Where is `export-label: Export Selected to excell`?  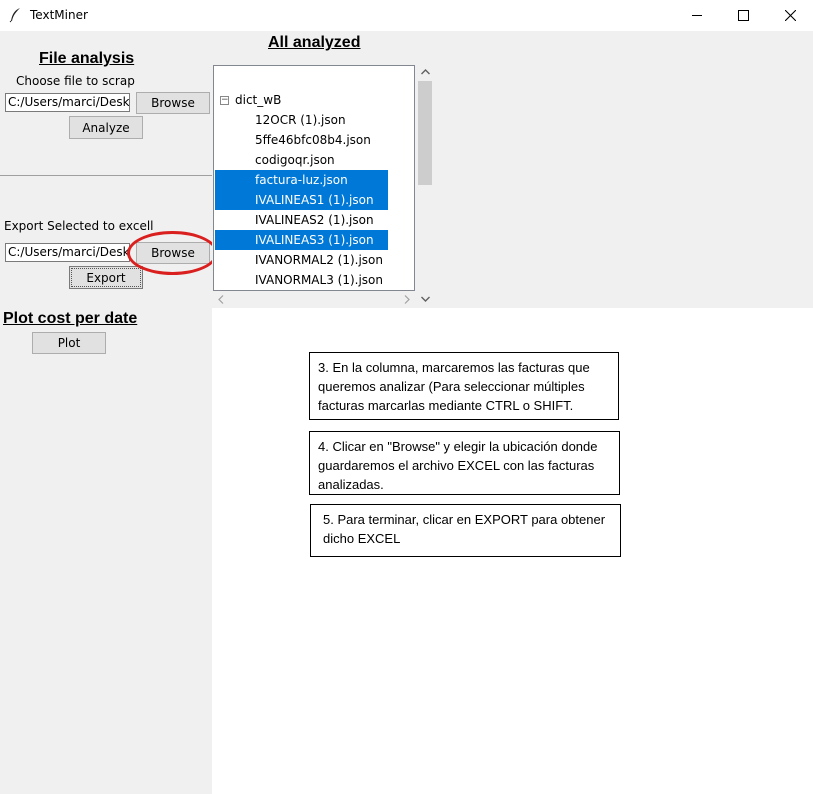 export-label: Export Selected to excell is located at coordinates (79, 226).